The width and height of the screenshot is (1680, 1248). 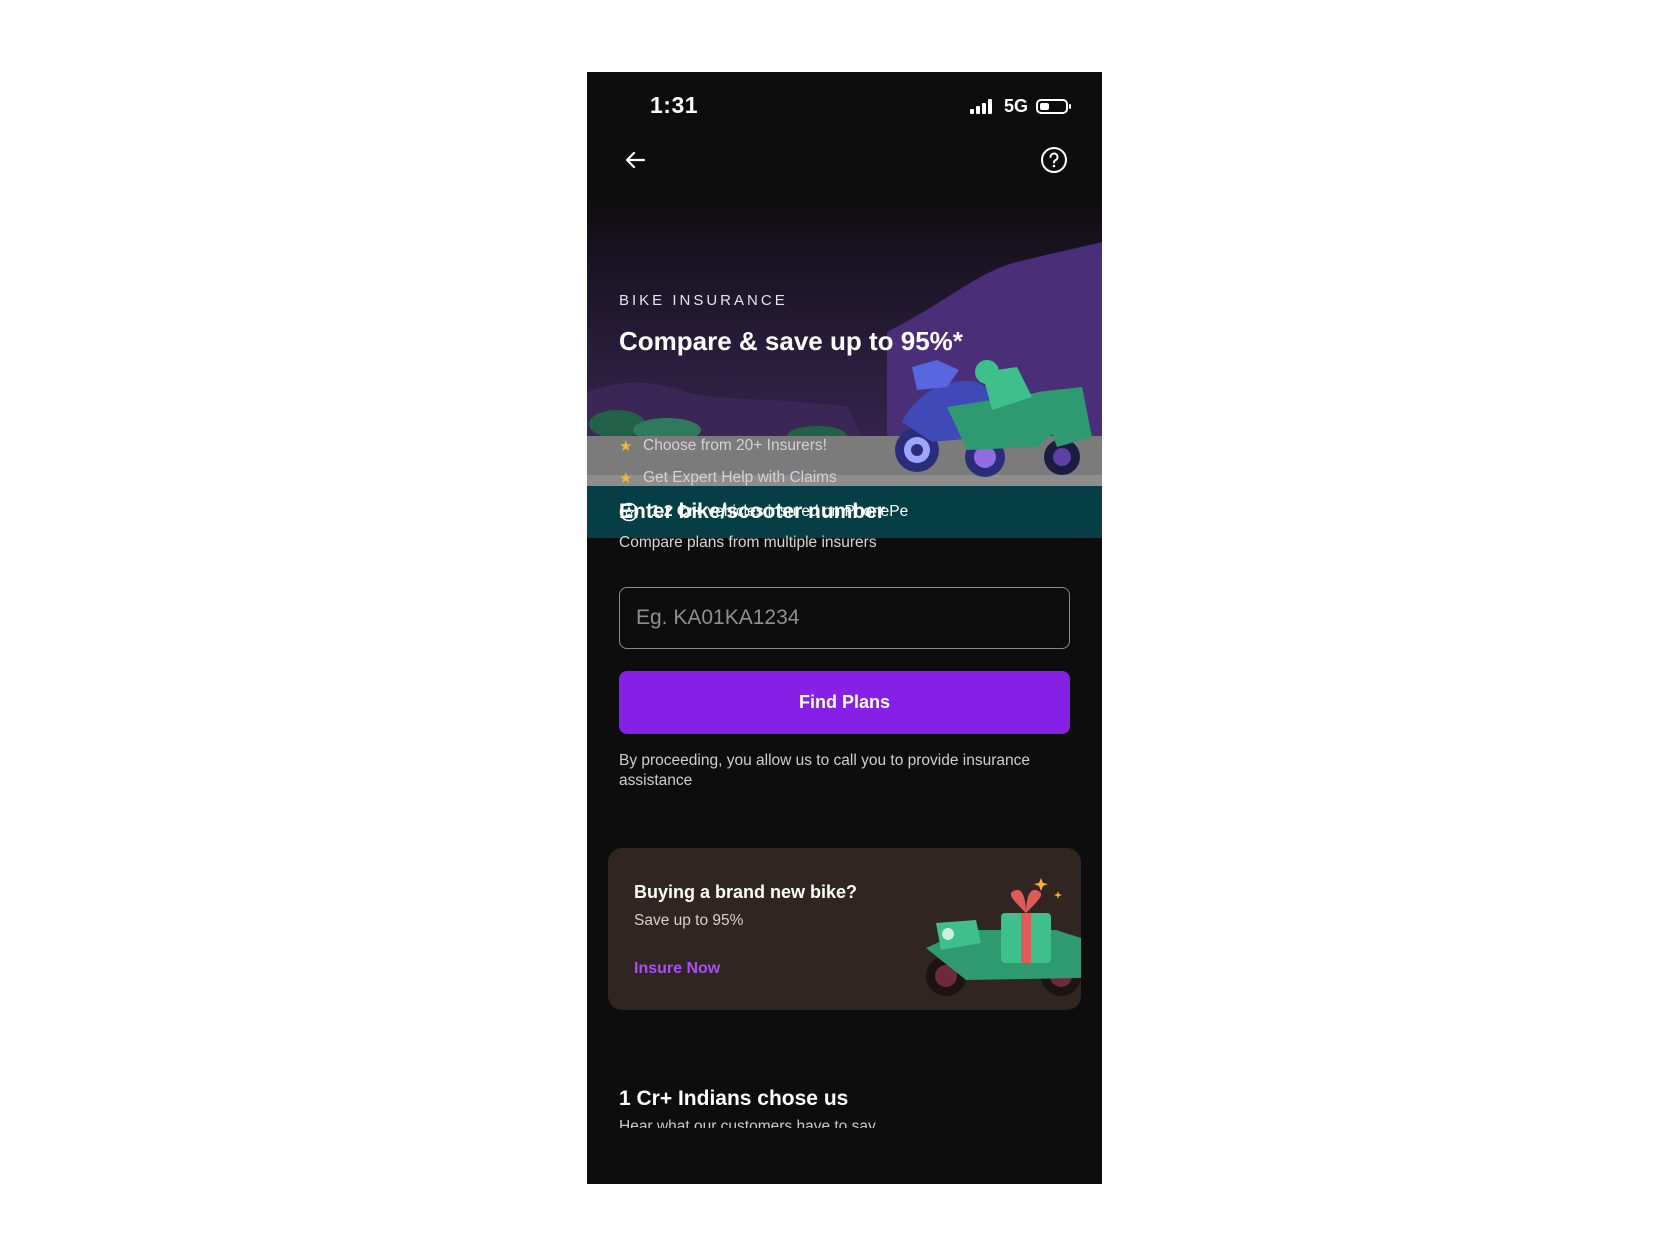 I want to click on nav-bar, so click(x=844, y=162).